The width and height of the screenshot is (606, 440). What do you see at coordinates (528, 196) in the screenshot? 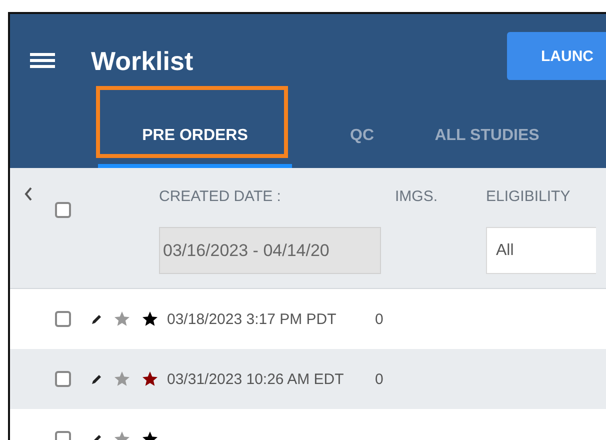
I see `column-header: ELIGIBILITY` at bounding box center [528, 196].